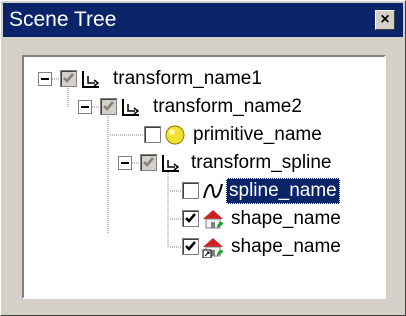 This screenshot has height=316, width=406. What do you see at coordinates (261, 163) in the screenshot?
I see `tree-node-label: transform_spline` at bounding box center [261, 163].